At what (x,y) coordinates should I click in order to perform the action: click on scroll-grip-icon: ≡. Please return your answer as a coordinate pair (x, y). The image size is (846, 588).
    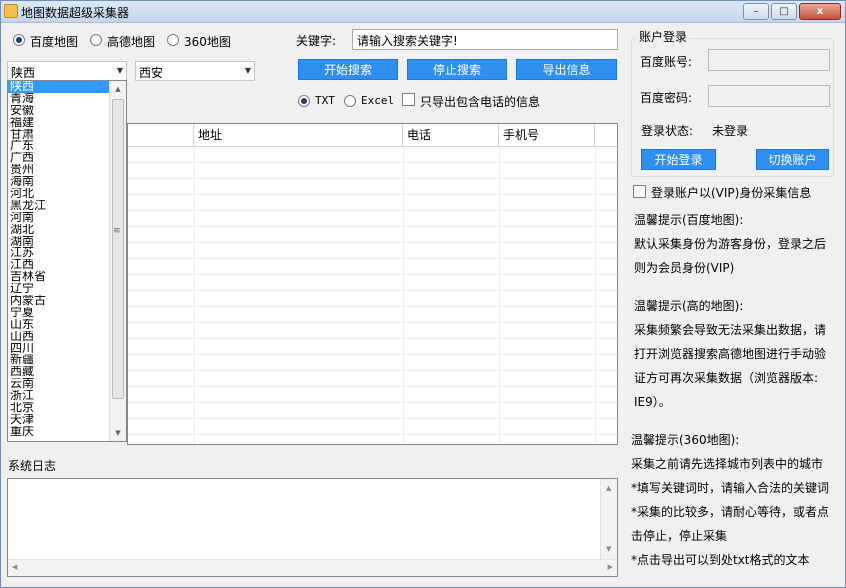
    Looking at the image, I should click on (117, 231).